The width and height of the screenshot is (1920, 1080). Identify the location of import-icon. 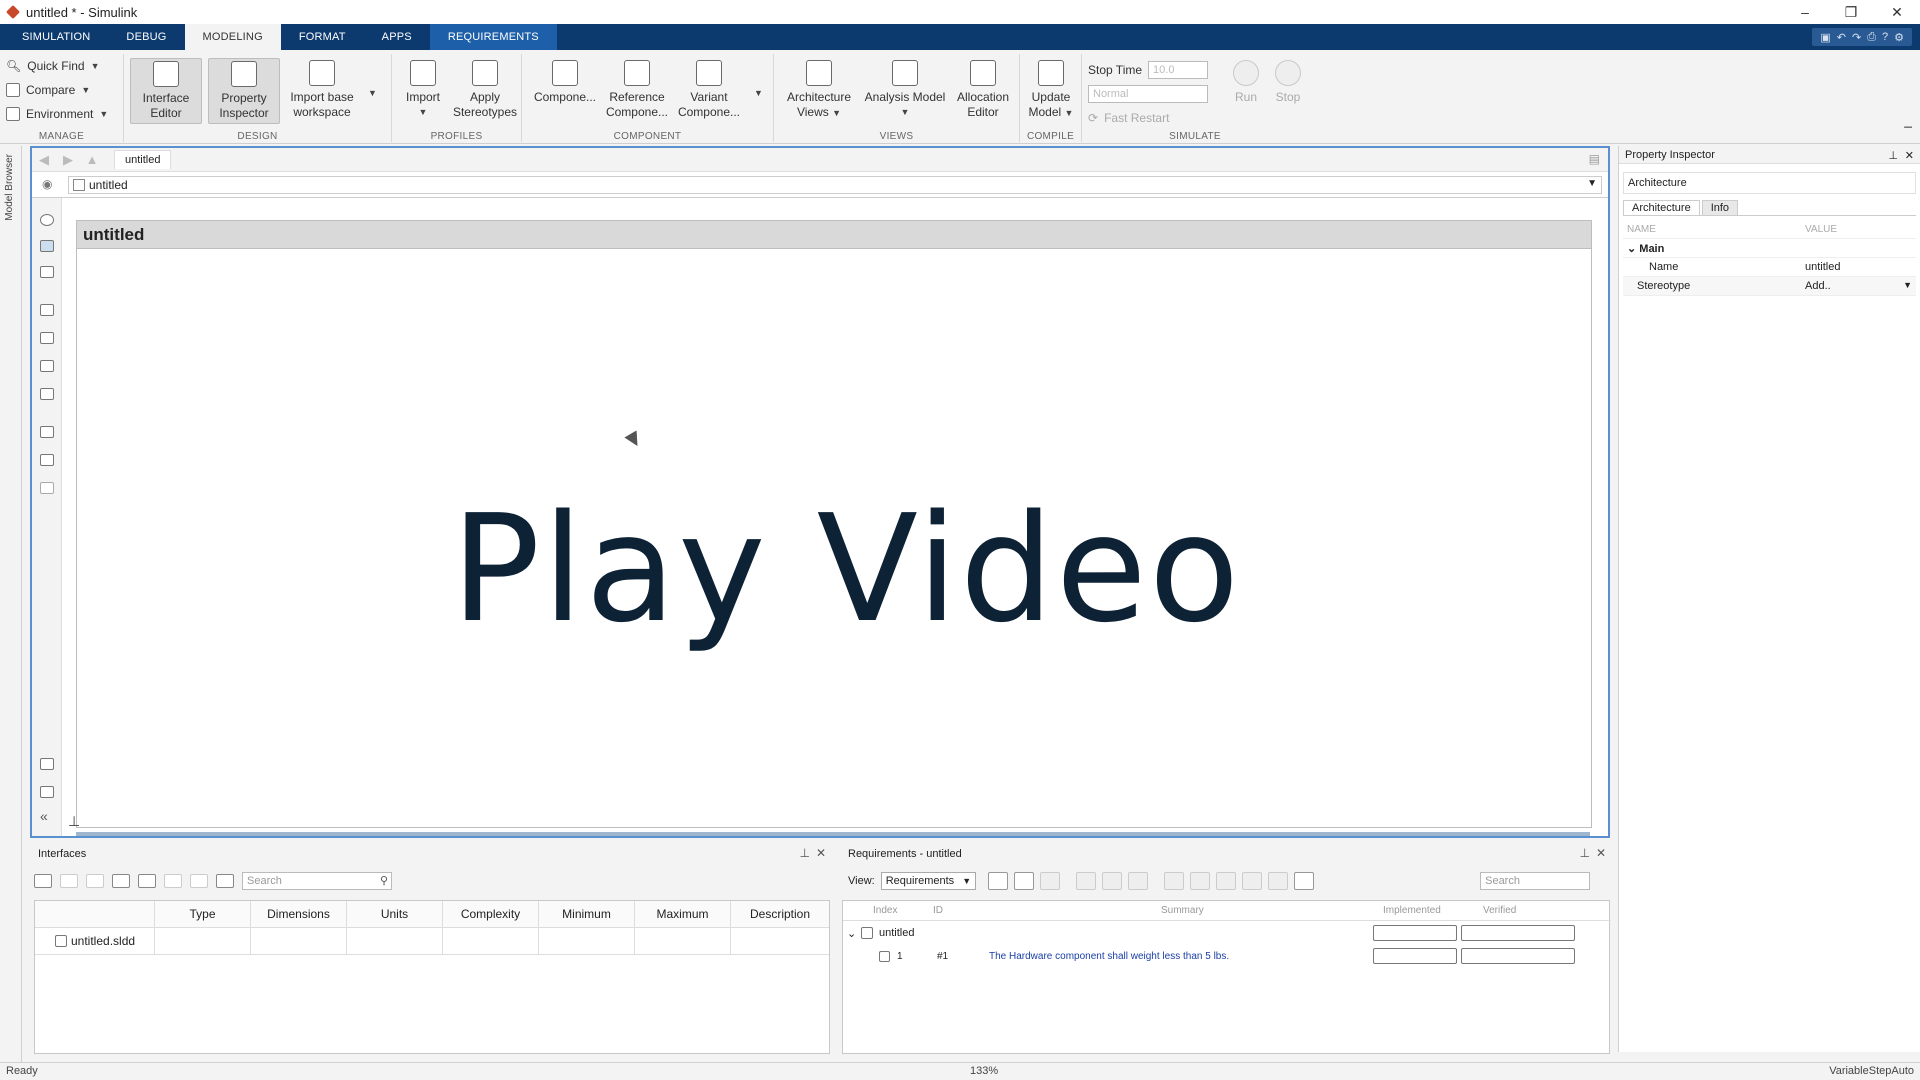
(121, 881).